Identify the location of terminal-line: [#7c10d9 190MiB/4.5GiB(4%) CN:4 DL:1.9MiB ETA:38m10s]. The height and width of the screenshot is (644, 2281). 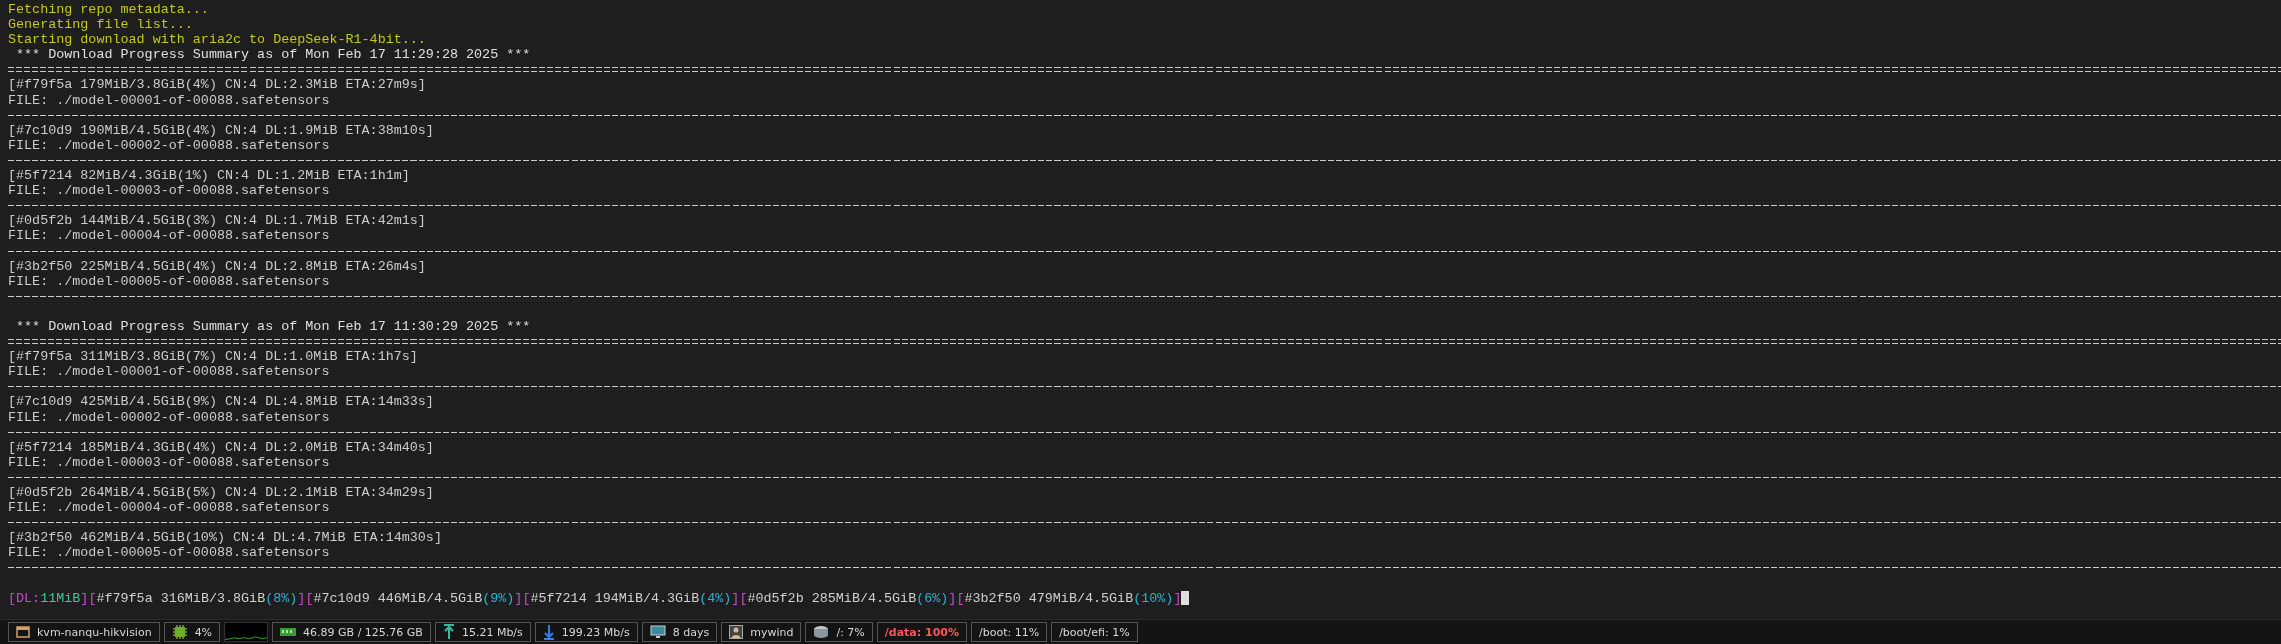
(221, 130).